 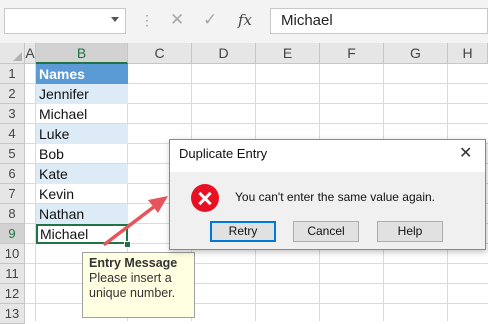 What do you see at coordinates (326, 231) in the screenshot?
I see `cancel-button: Cancel` at bounding box center [326, 231].